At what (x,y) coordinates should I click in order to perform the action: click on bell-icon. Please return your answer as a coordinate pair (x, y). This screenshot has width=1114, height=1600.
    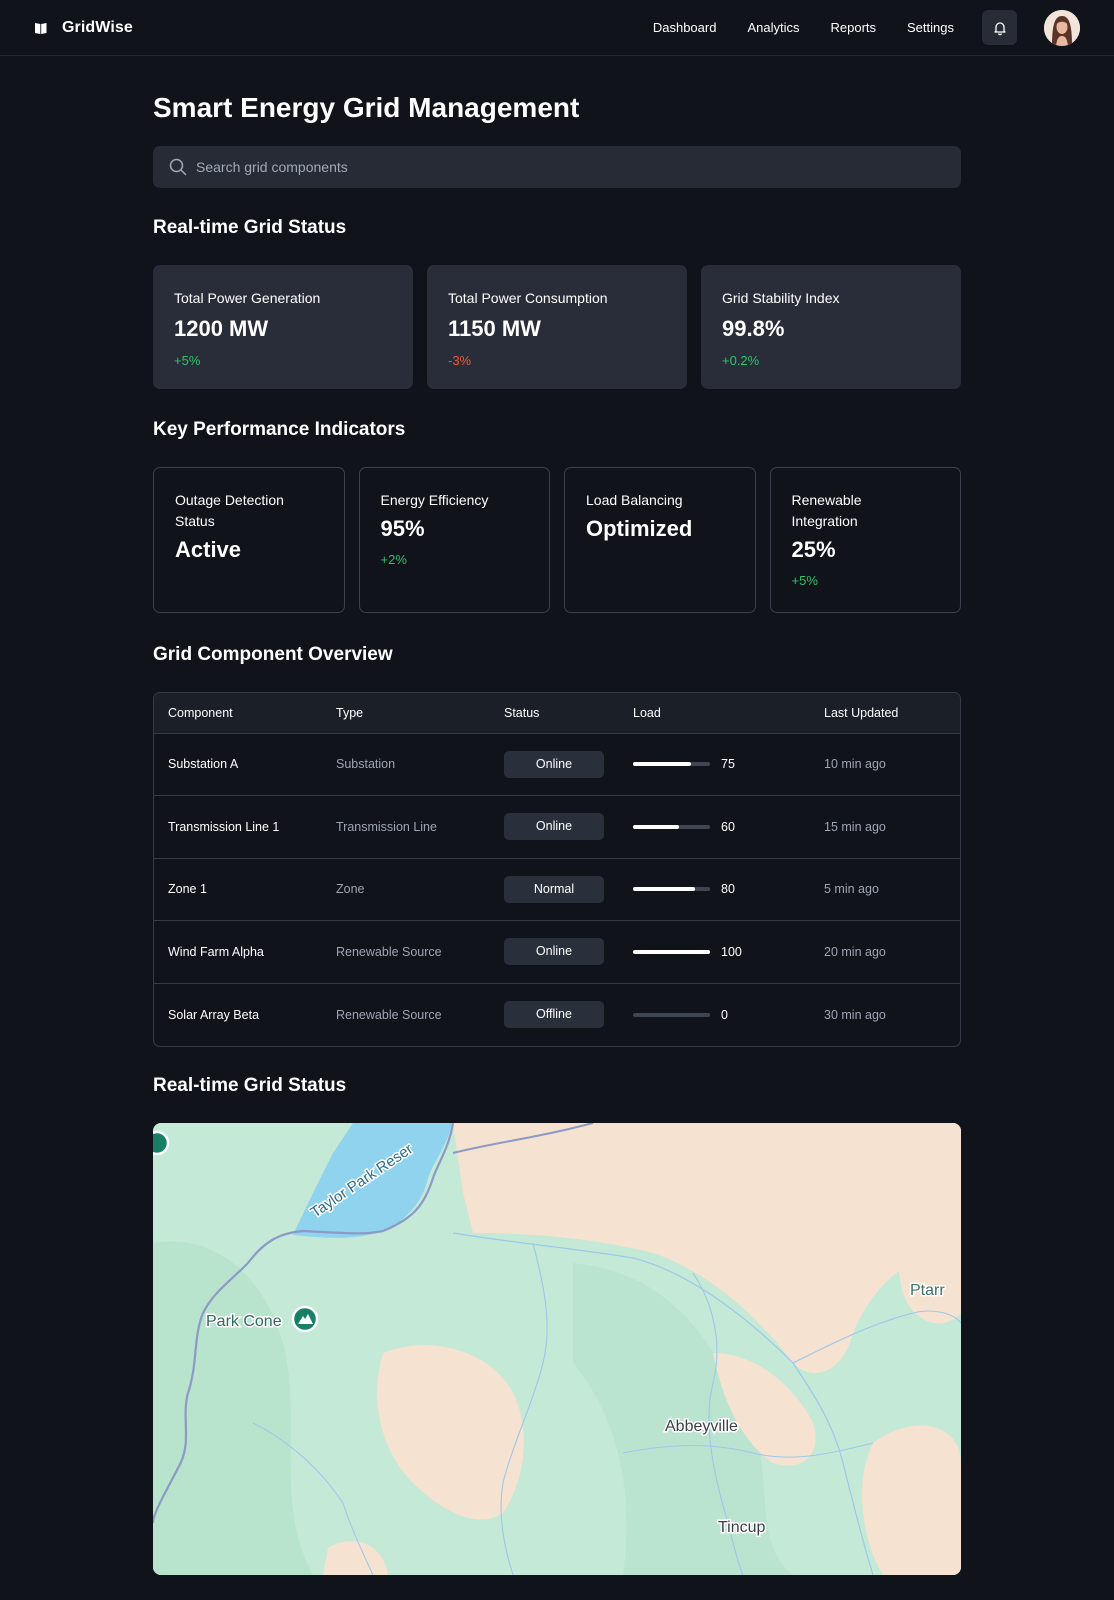
    Looking at the image, I should click on (999, 28).